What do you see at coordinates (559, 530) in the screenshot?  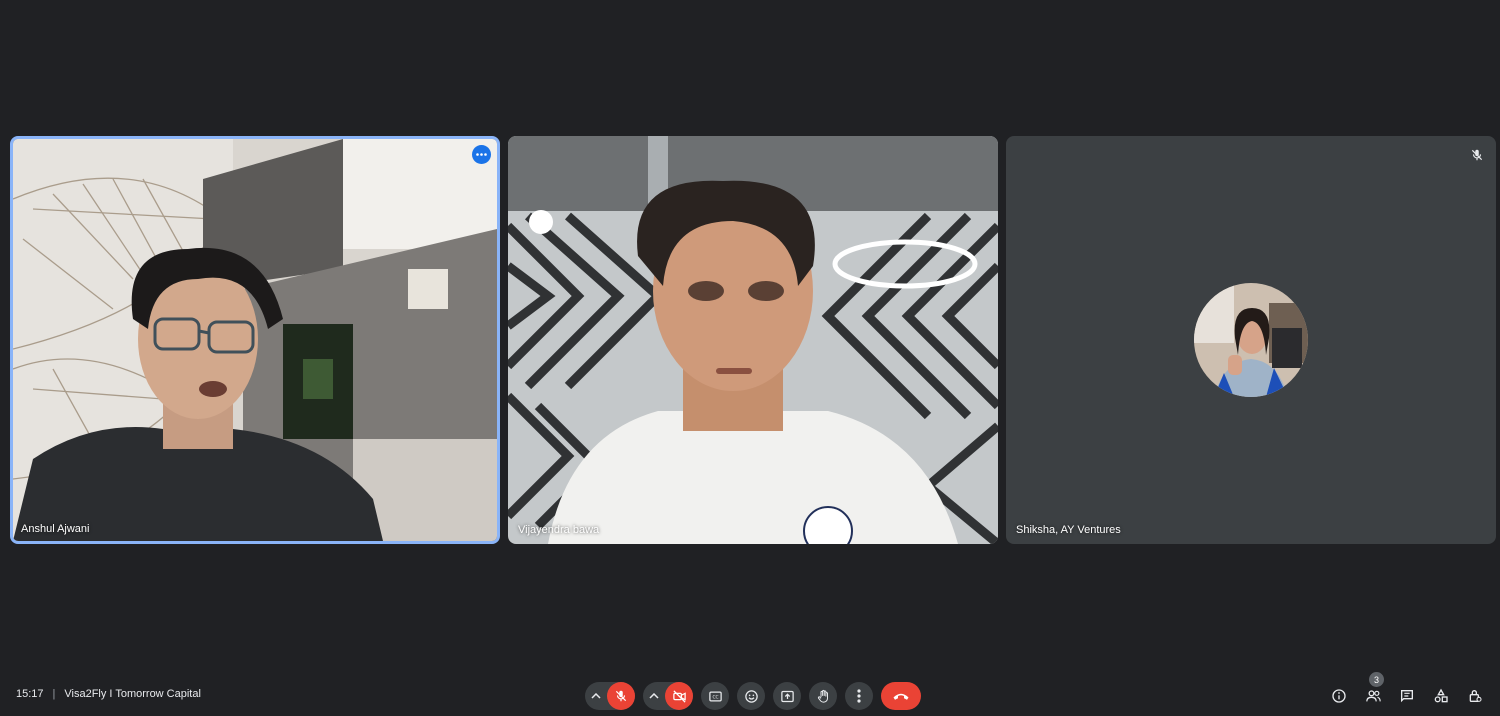 I see `participant-name: Vijayendra bawa` at bounding box center [559, 530].